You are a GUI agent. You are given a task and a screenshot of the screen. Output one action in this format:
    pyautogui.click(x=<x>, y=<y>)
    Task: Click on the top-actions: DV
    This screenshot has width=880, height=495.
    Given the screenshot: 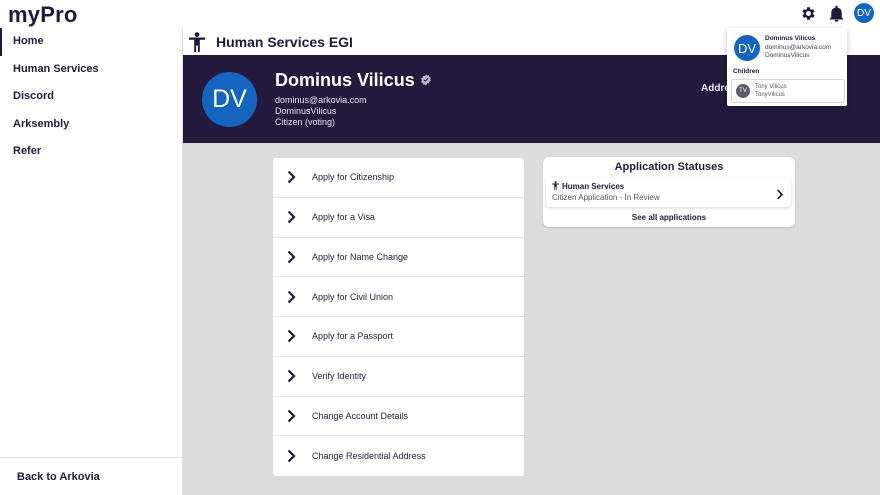 What is the action you would take?
    pyautogui.click(x=836, y=13)
    